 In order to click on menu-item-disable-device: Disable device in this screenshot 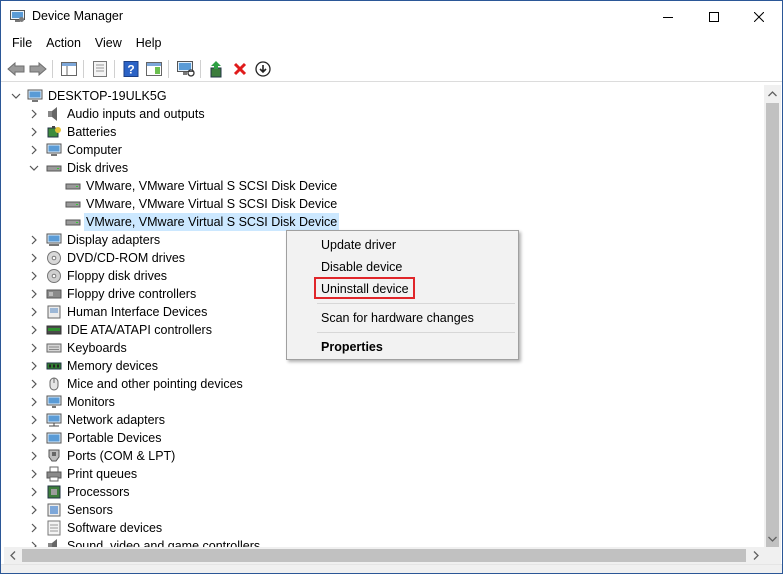, I will do `click(361, 267)`.